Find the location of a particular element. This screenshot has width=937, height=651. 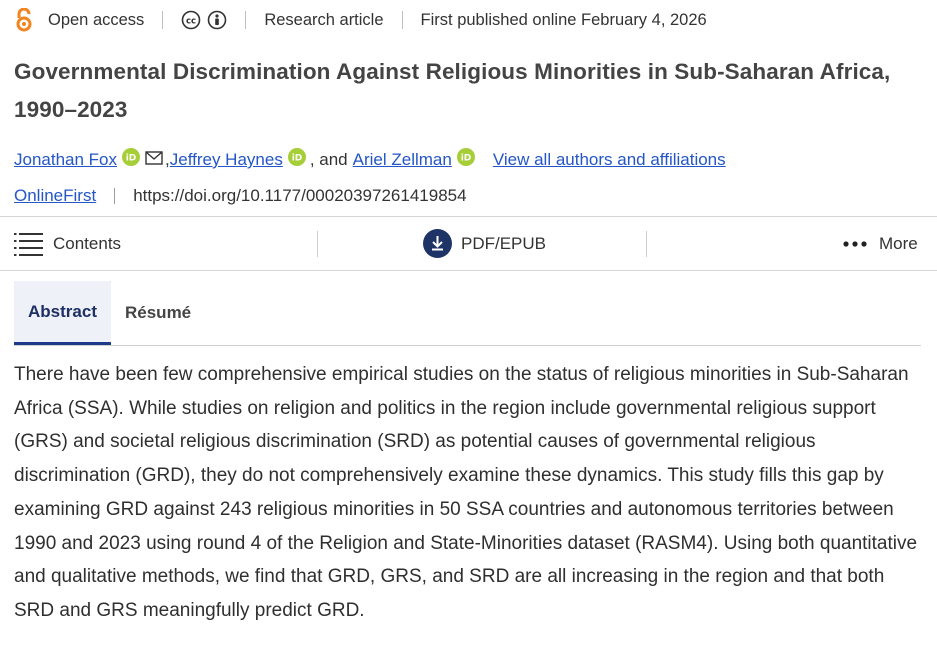

more-button: More is located at coordinates (880, 243).